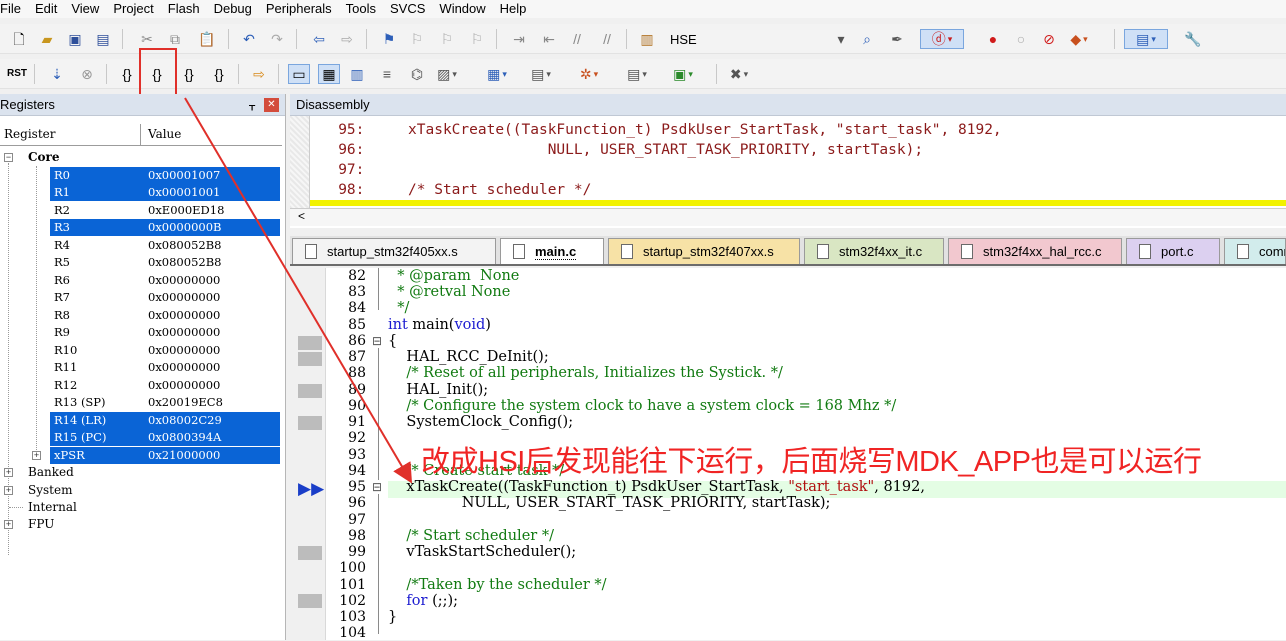 The width and height of the screenshot is (1286, 641). I want to click on serial-window-icon: ▤ ▾, so click(541, 74).